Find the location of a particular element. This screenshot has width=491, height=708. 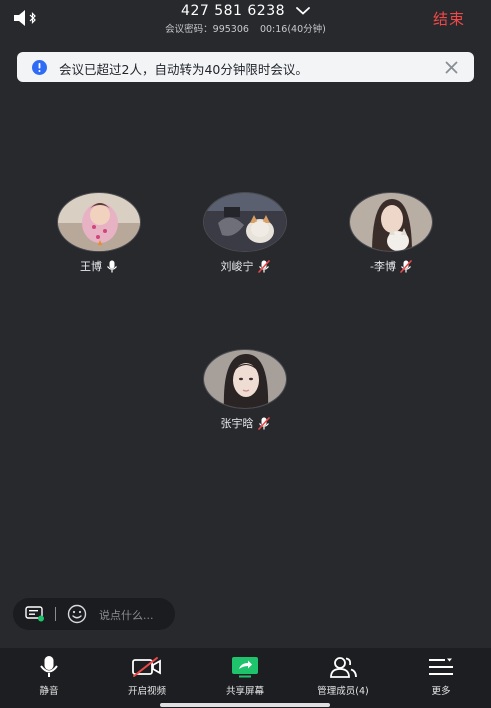

top-bar: 427 581 6238 会议密码：995306 00:16(40分钟) 结束 is located at coordinates (245, 20).